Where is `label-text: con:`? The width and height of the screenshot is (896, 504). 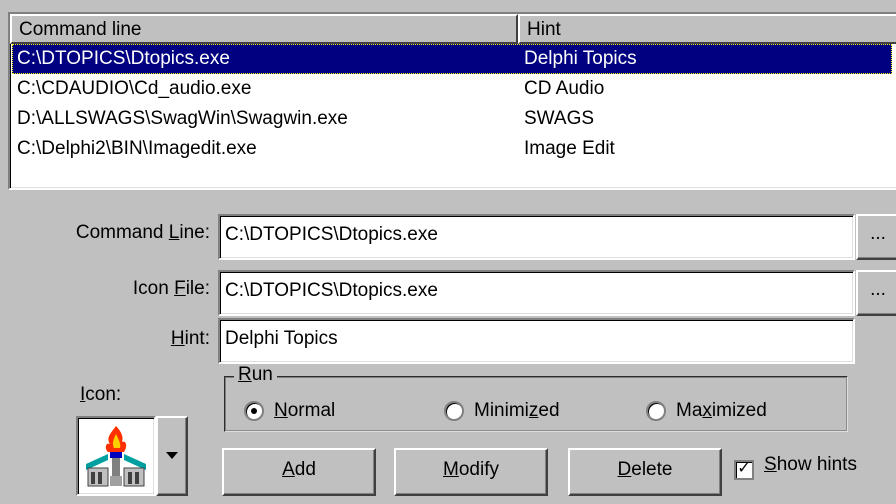
label-text: con: is located at coordinates (103, 394).